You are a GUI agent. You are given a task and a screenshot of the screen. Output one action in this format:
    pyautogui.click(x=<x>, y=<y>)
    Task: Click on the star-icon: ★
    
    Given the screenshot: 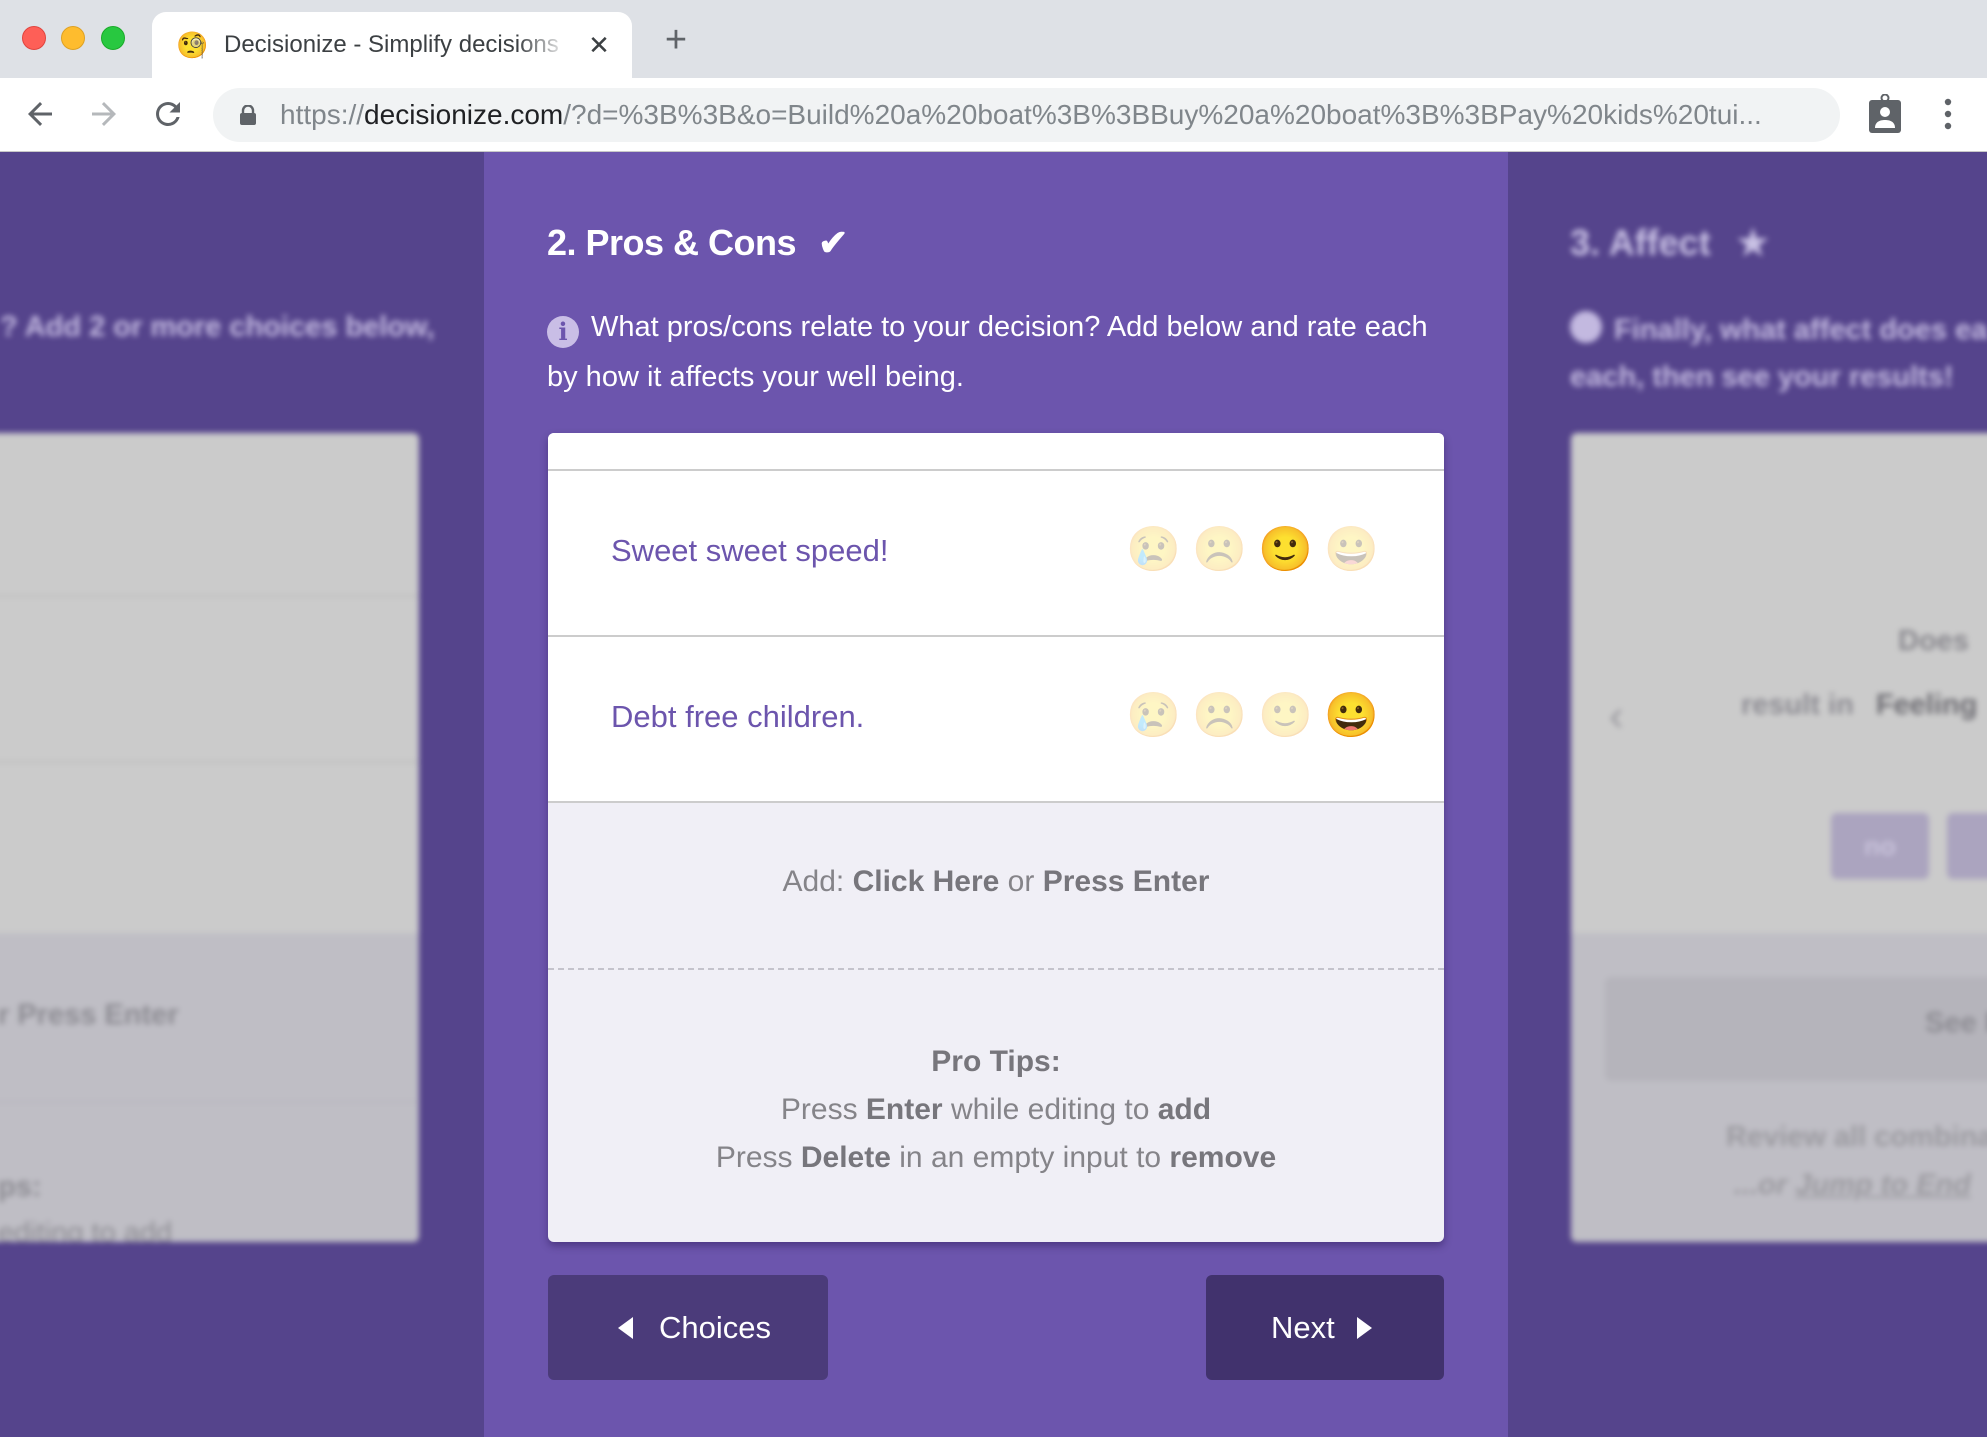 What is the action you would take?
    pyautogui.click(x=1752, y=242)
    